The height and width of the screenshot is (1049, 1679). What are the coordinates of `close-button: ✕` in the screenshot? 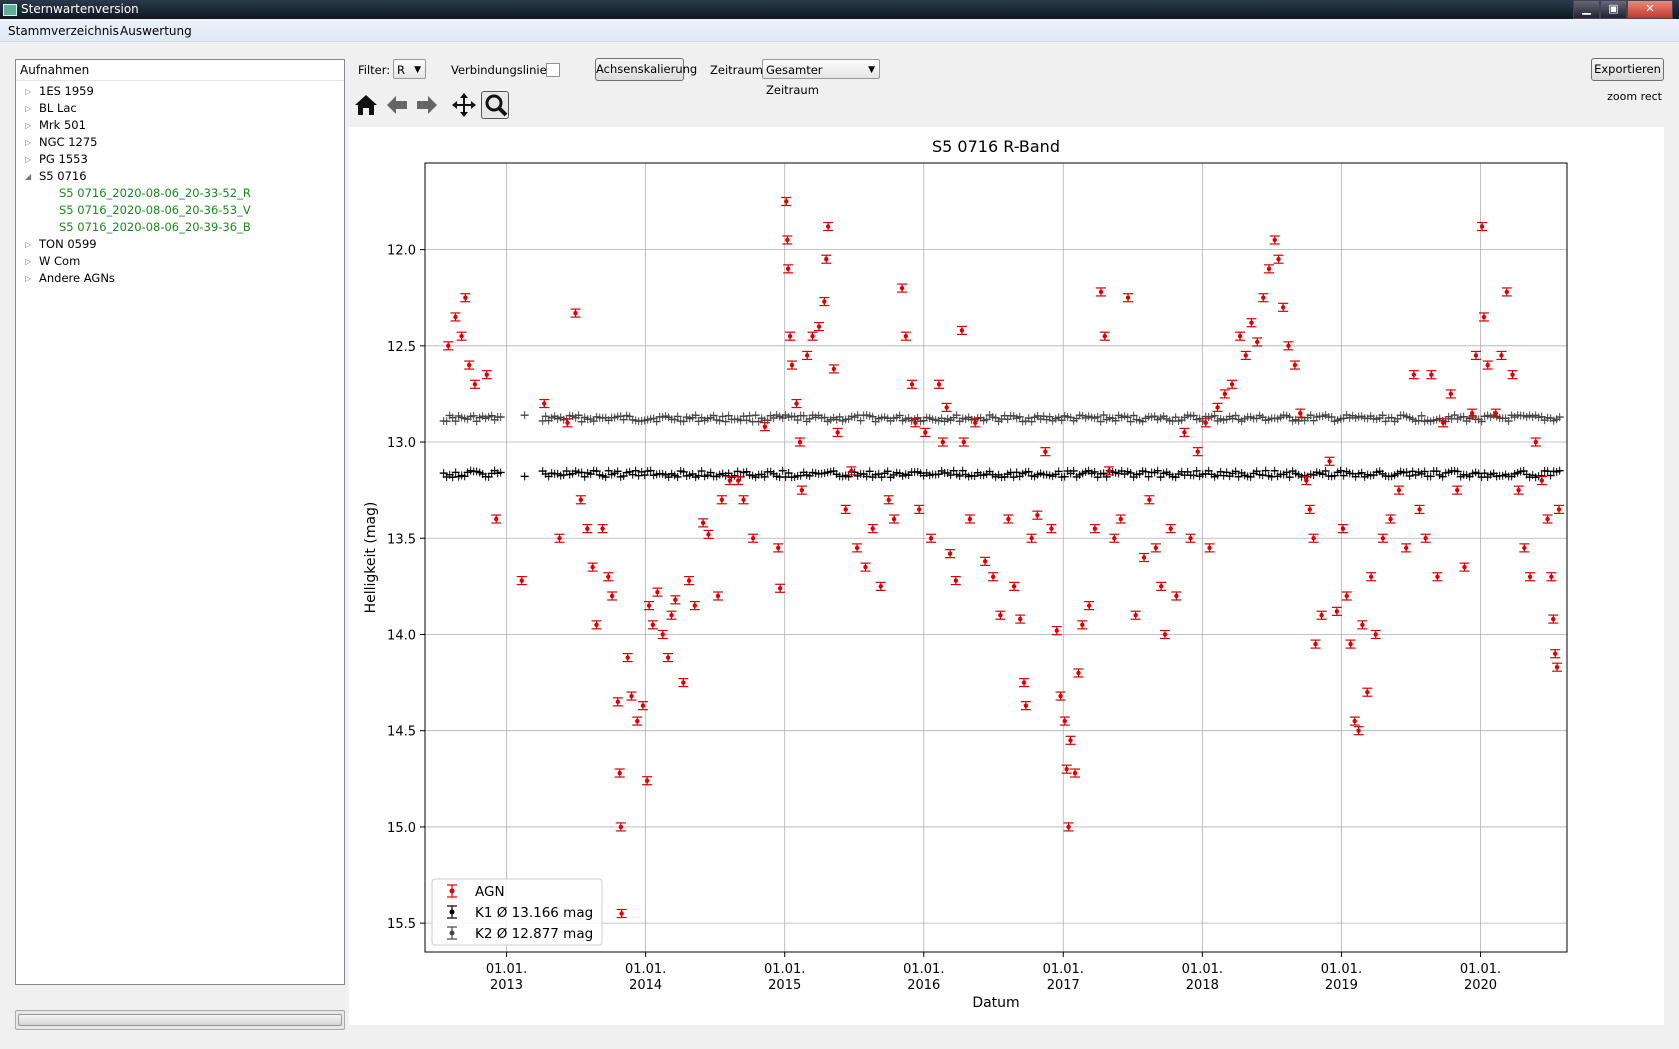 It's located at (1650, 9).